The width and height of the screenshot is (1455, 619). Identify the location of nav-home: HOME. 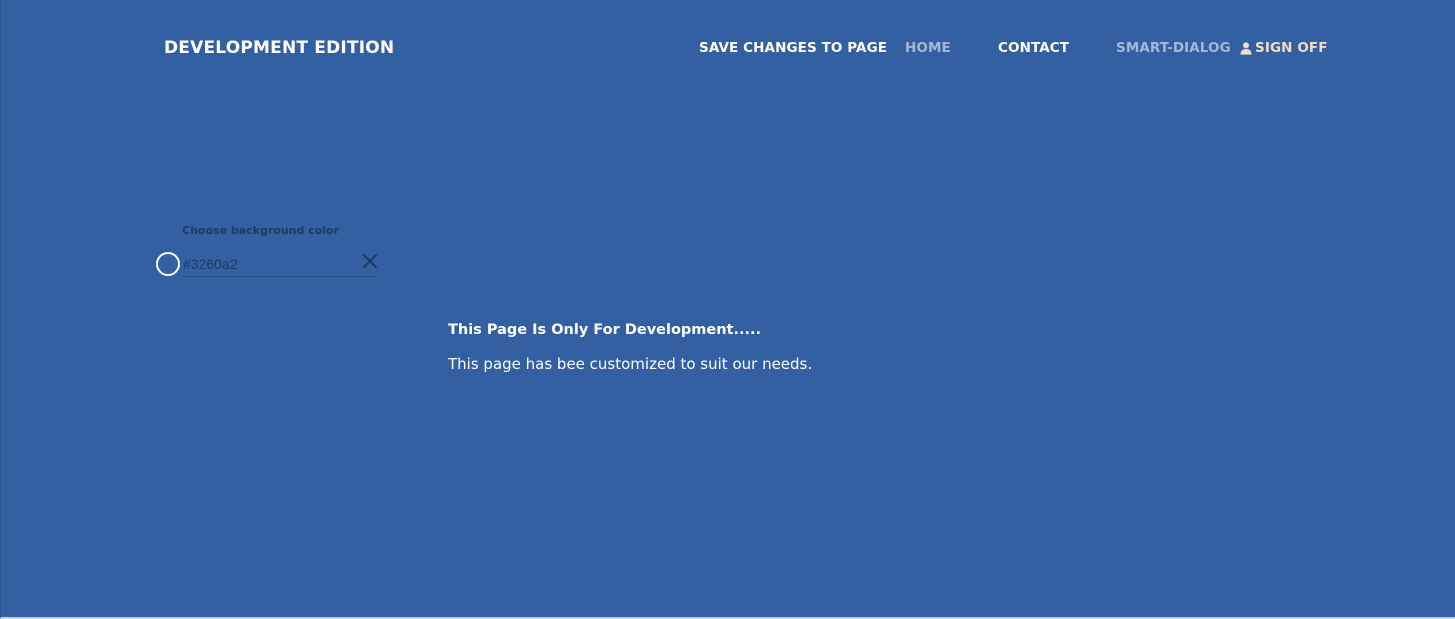
(928, 48).